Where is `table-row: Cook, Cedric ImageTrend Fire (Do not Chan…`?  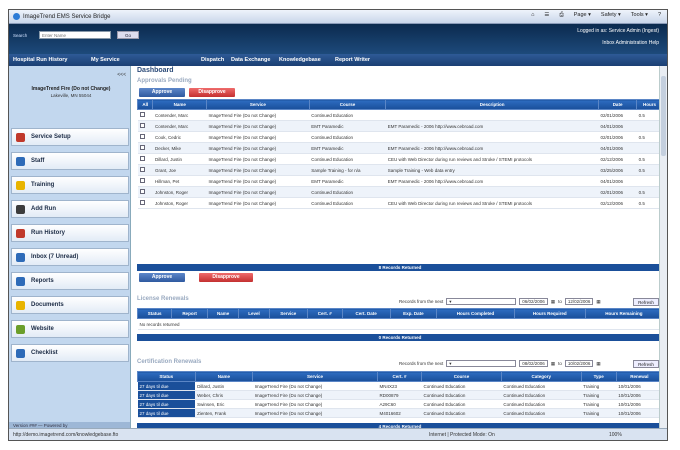
table-row: Cook, Cedric ImageTrend Fire (Do not Chan… is located at coordinates (400, 137).